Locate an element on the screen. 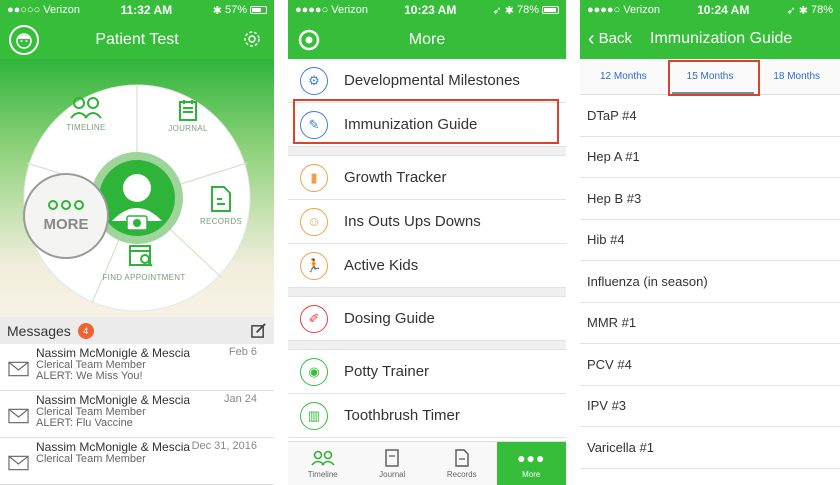 This screenshot has width=840, height=485. tab-12-months: 12 Months is located at coordinates (623, 76).